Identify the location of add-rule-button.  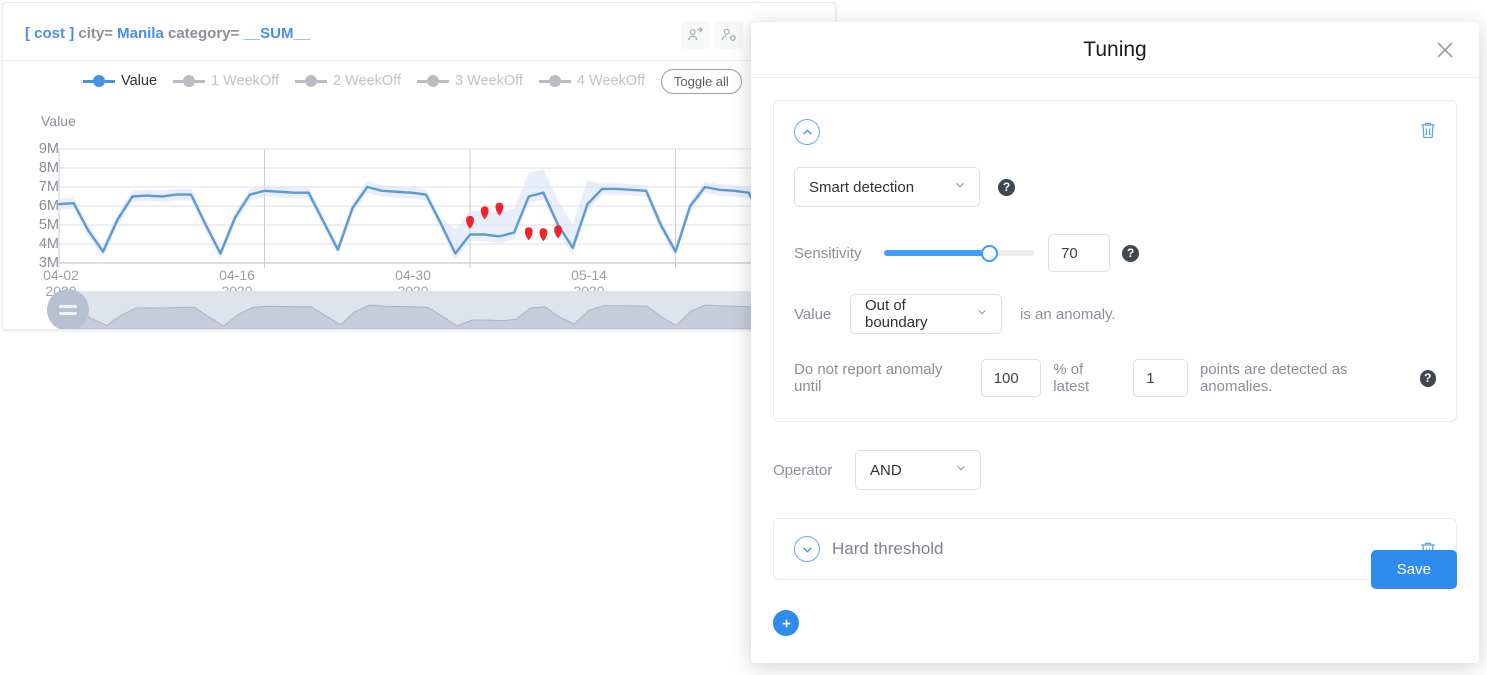
(786, 623).